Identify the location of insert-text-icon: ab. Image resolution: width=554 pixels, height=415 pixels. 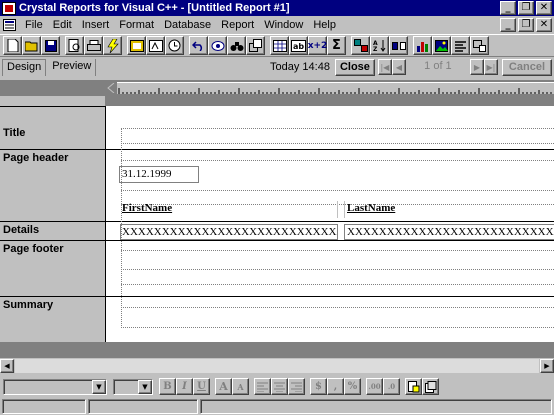
(298, 45).